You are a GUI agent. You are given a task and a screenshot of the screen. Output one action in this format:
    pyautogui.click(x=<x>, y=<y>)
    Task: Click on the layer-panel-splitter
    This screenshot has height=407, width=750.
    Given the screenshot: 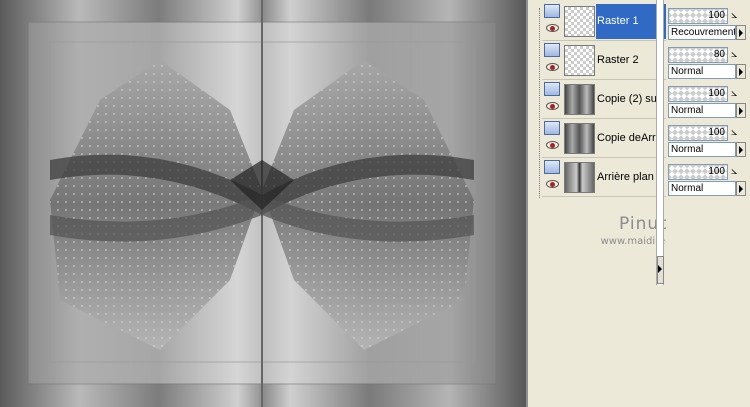 What is the action you would take?
    pyautogui.click(x=660, y=142)
    